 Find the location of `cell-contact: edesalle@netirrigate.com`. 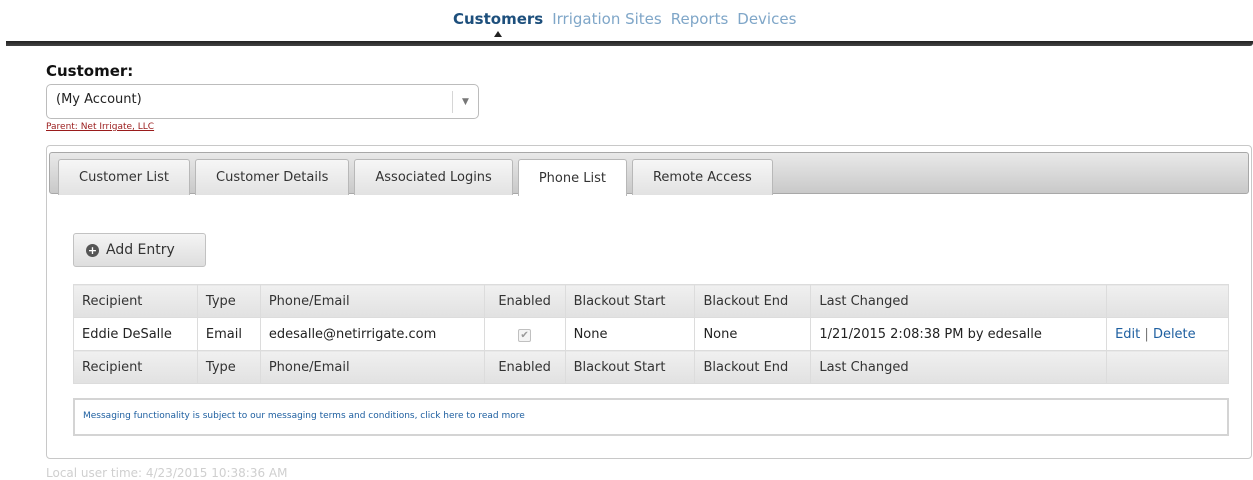

cell-contact: edesalle@netirrigate.com is located at coordinates (372, 334).